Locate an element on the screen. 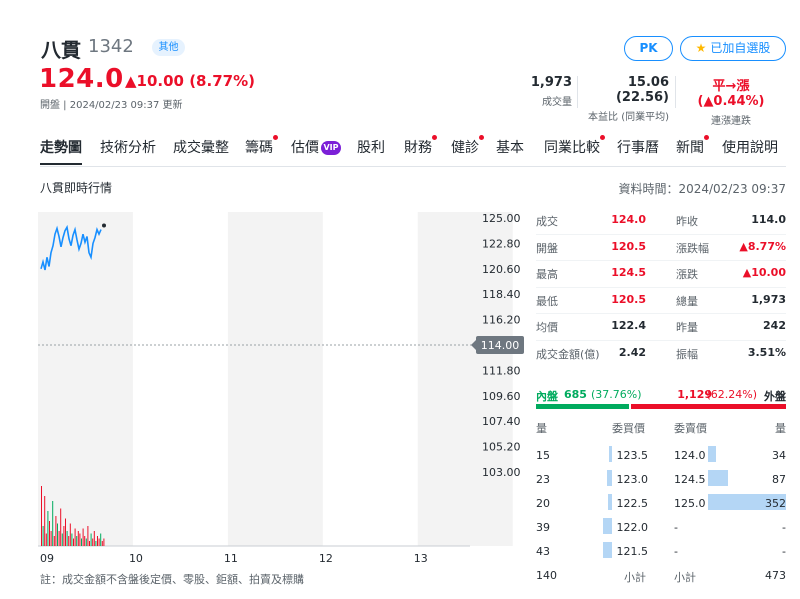  tab-8: 基本 is located at coordinates (510, 147).